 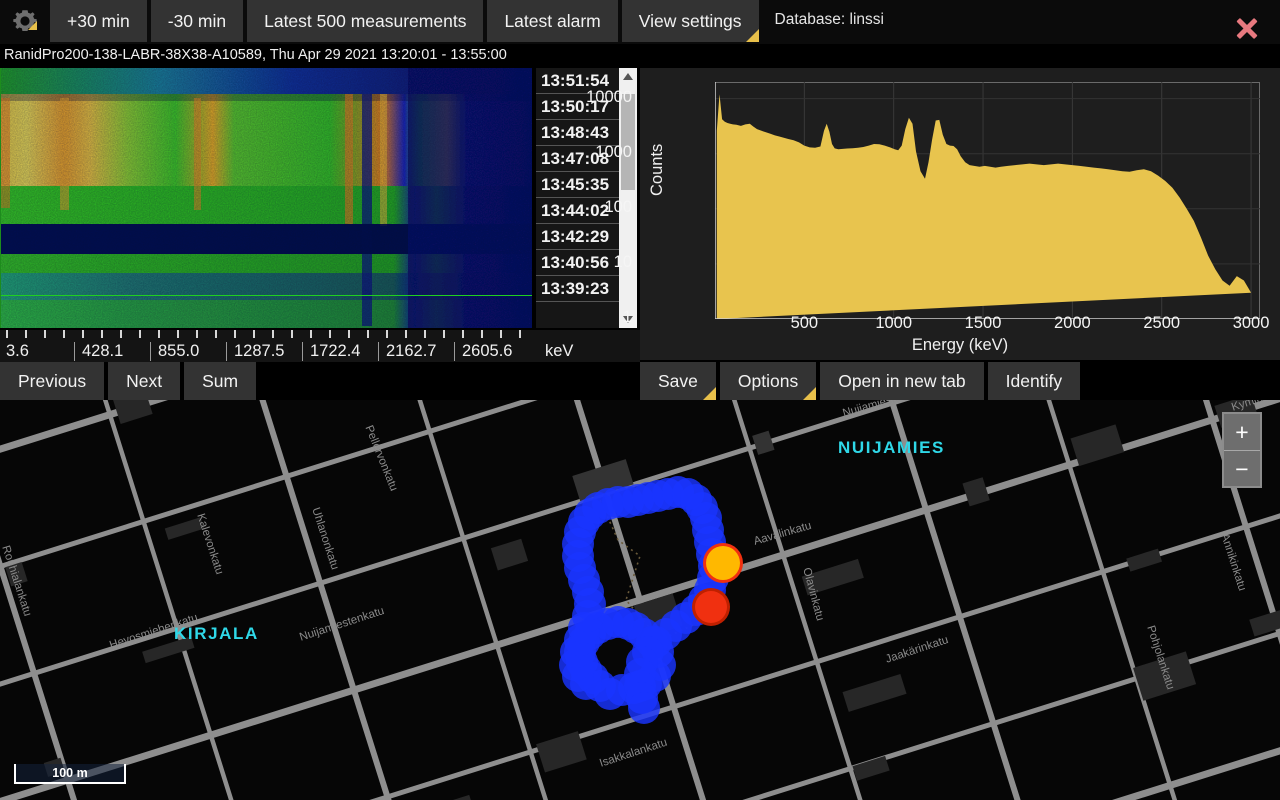 What do you see at coordinates (627, 317) in the screenshot?
I see `chart-y-tick-label: 1` at bounding box center [627, 317].